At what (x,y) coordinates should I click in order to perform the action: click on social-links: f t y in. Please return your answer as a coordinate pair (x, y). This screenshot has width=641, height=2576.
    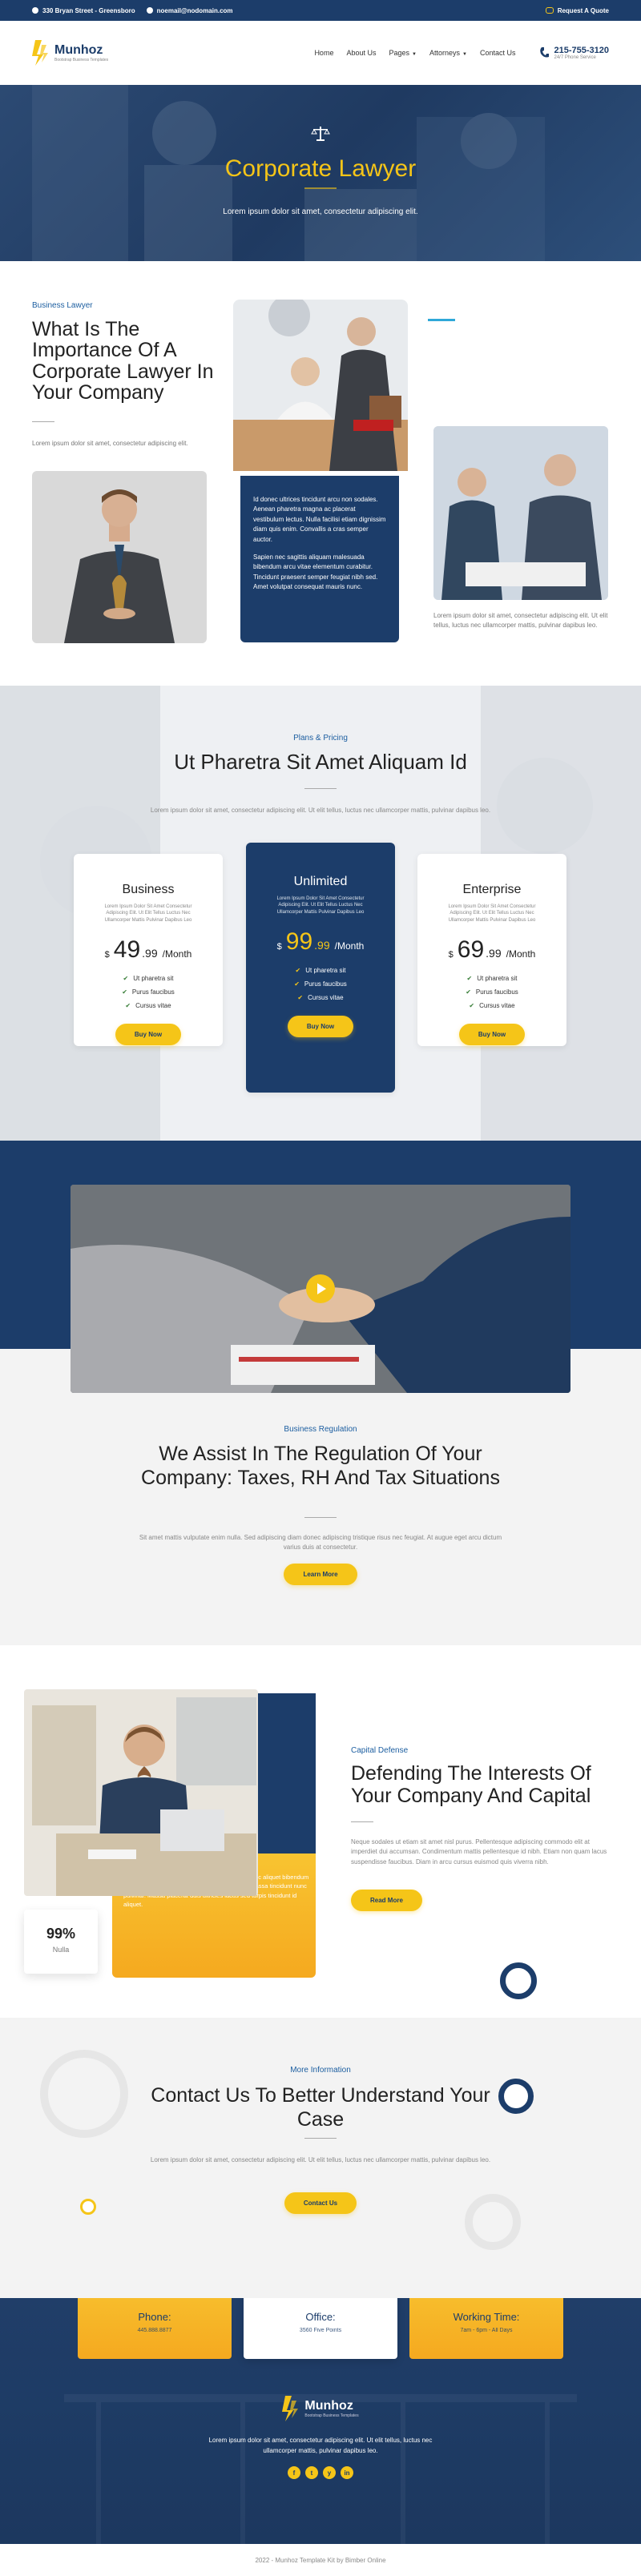
    Looking at the image, I should click on (320, 2472).